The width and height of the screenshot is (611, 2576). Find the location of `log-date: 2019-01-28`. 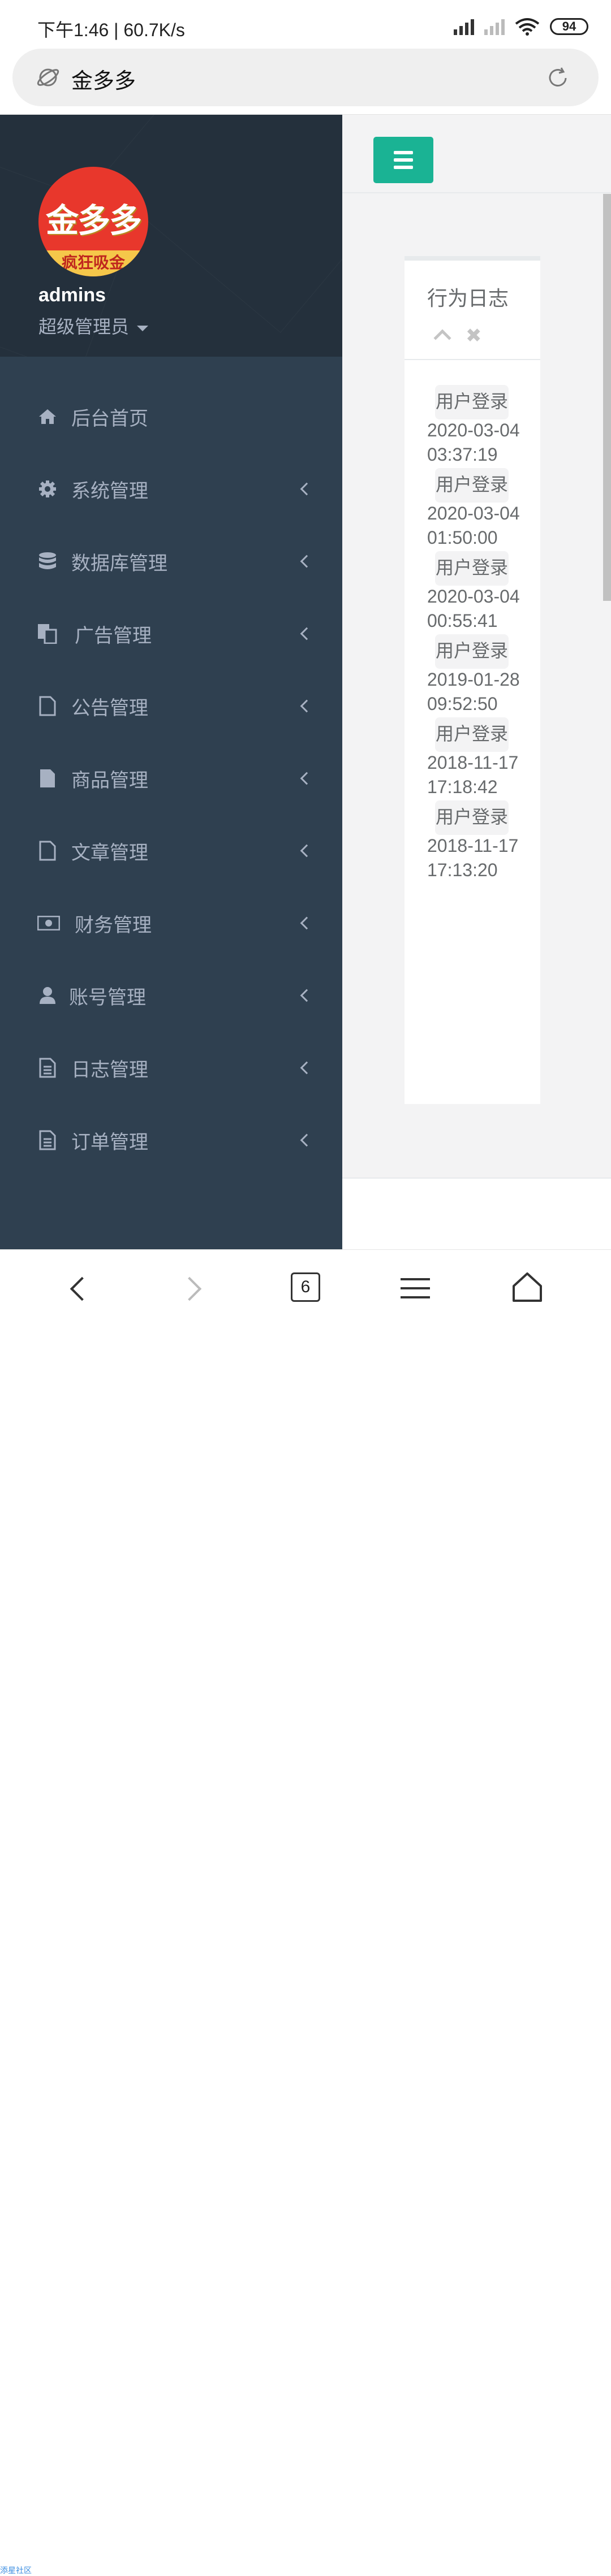

log-date: 2019-01-28 is located at coordinates (474, 679).